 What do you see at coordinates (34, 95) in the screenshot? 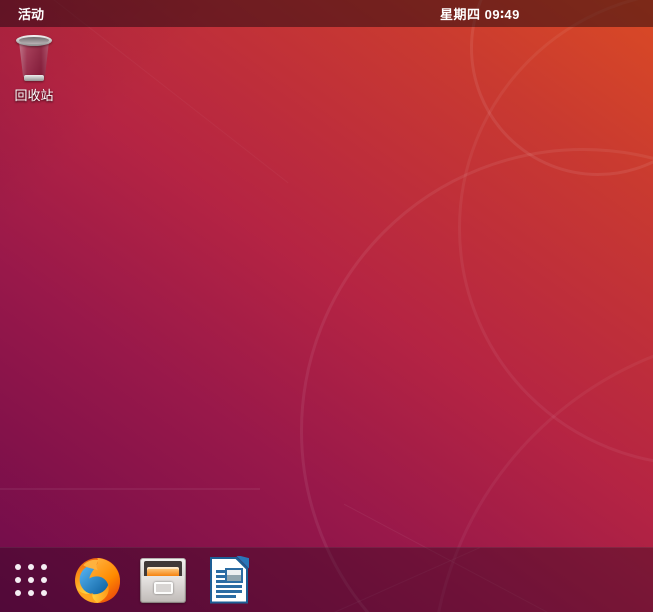
I see `trash-label: 回收站` at bounding box center [34, 95].